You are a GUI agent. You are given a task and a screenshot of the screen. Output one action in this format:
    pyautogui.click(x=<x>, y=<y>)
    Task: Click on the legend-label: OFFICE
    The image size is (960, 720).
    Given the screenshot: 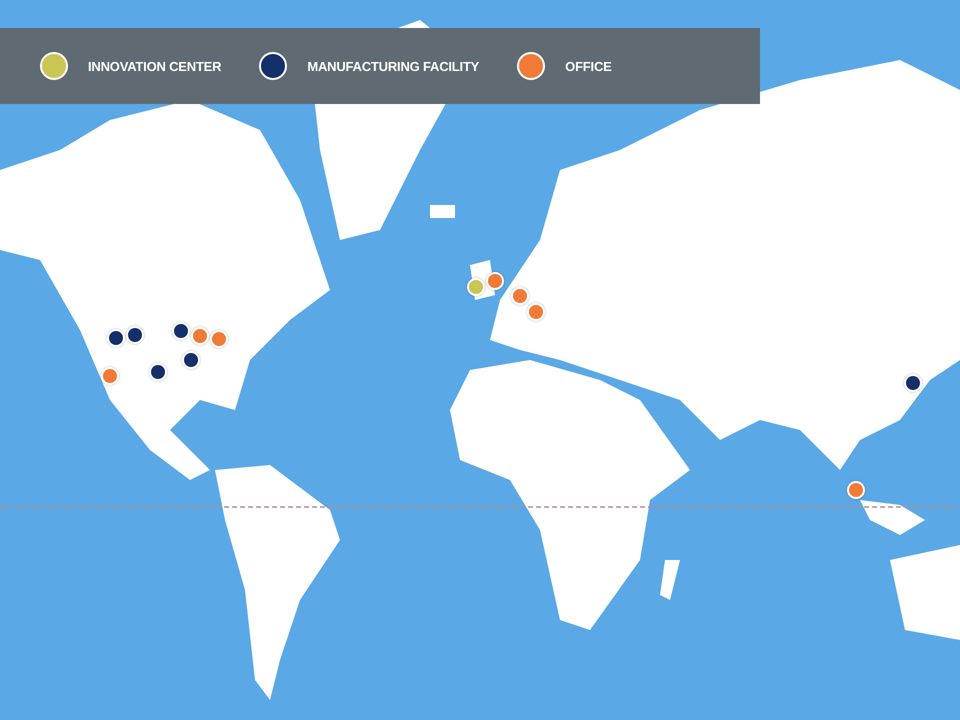 What is the action you would take?
    pyautogui.click(x=588, y=66)
    